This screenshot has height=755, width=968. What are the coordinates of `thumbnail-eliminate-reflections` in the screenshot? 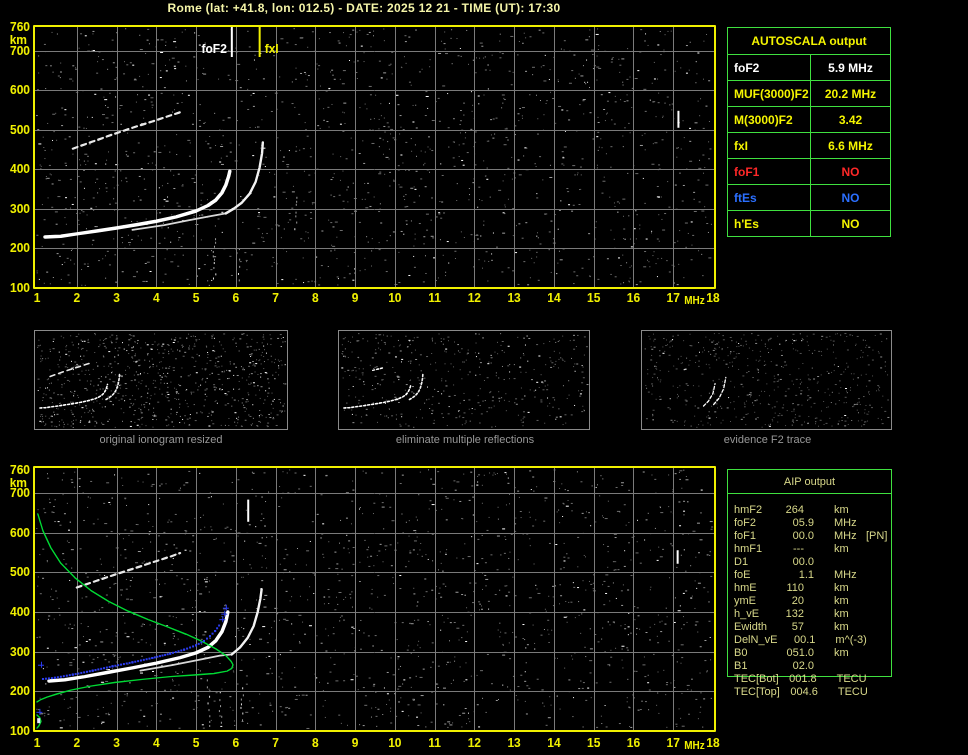 It's located at (464, 380).